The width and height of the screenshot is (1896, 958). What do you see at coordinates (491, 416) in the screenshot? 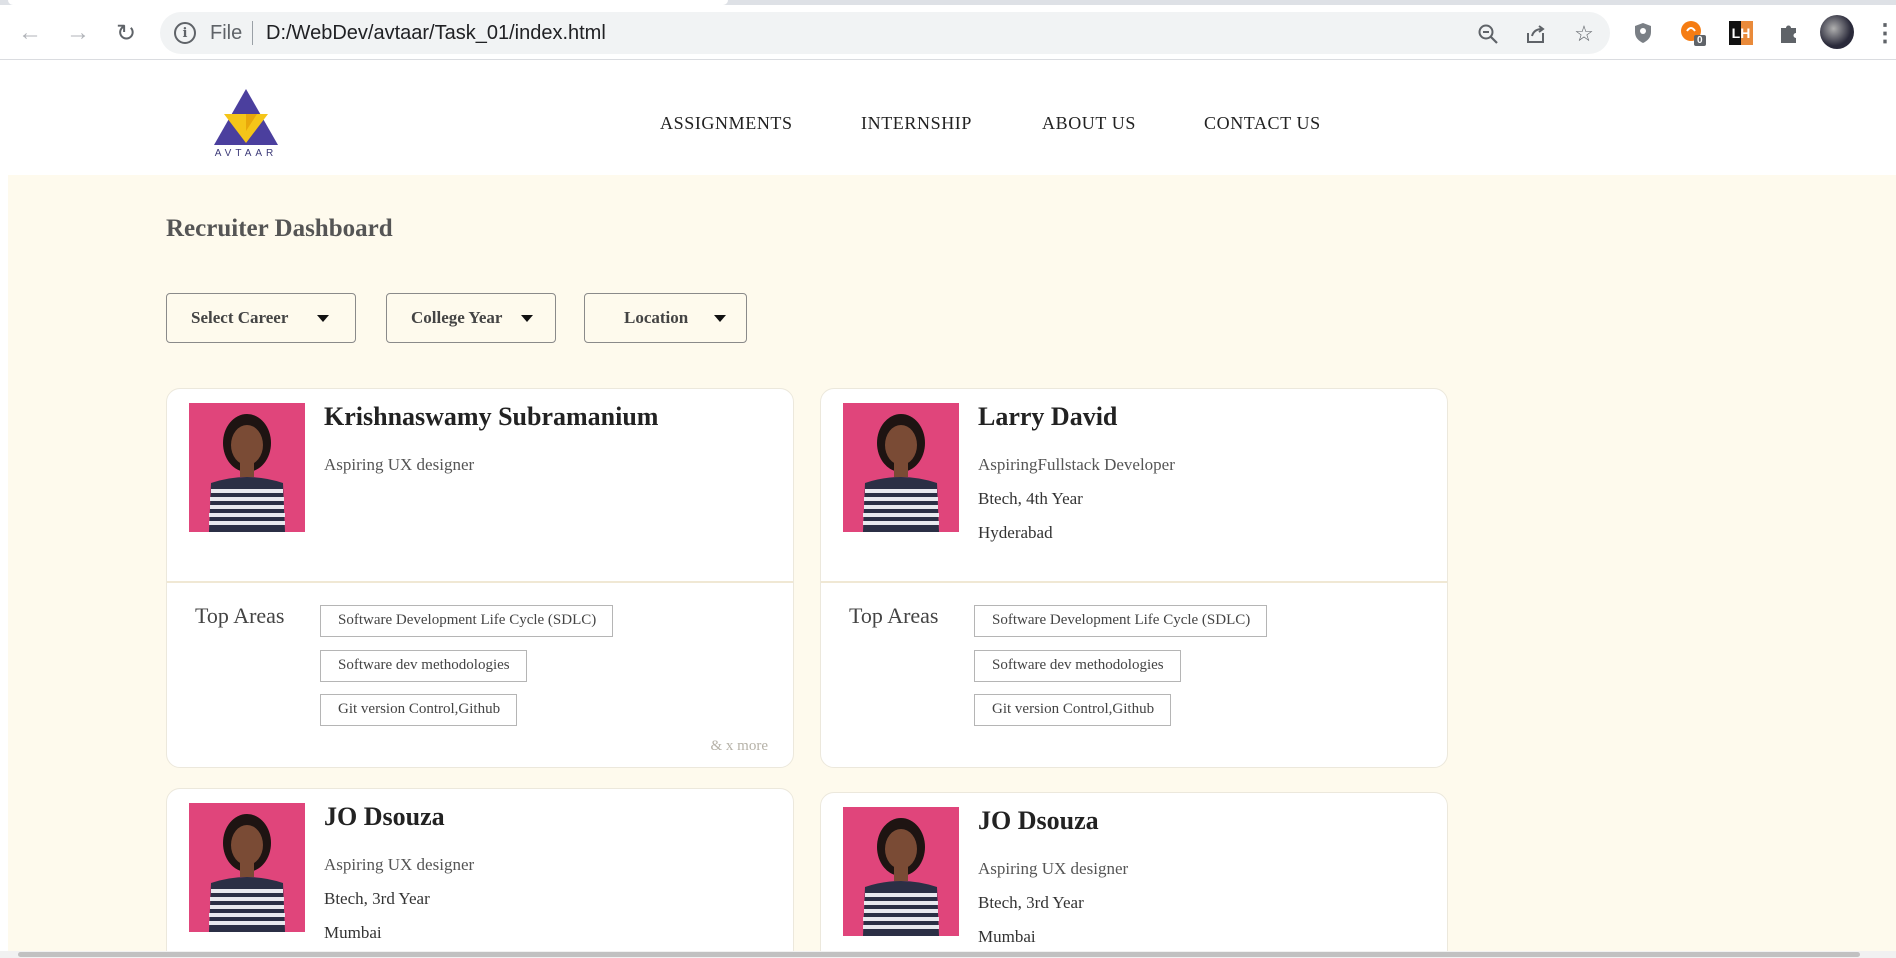
I see `candidate-name: Krishnaswamy Subramanium` at bounding box center [491, 416].